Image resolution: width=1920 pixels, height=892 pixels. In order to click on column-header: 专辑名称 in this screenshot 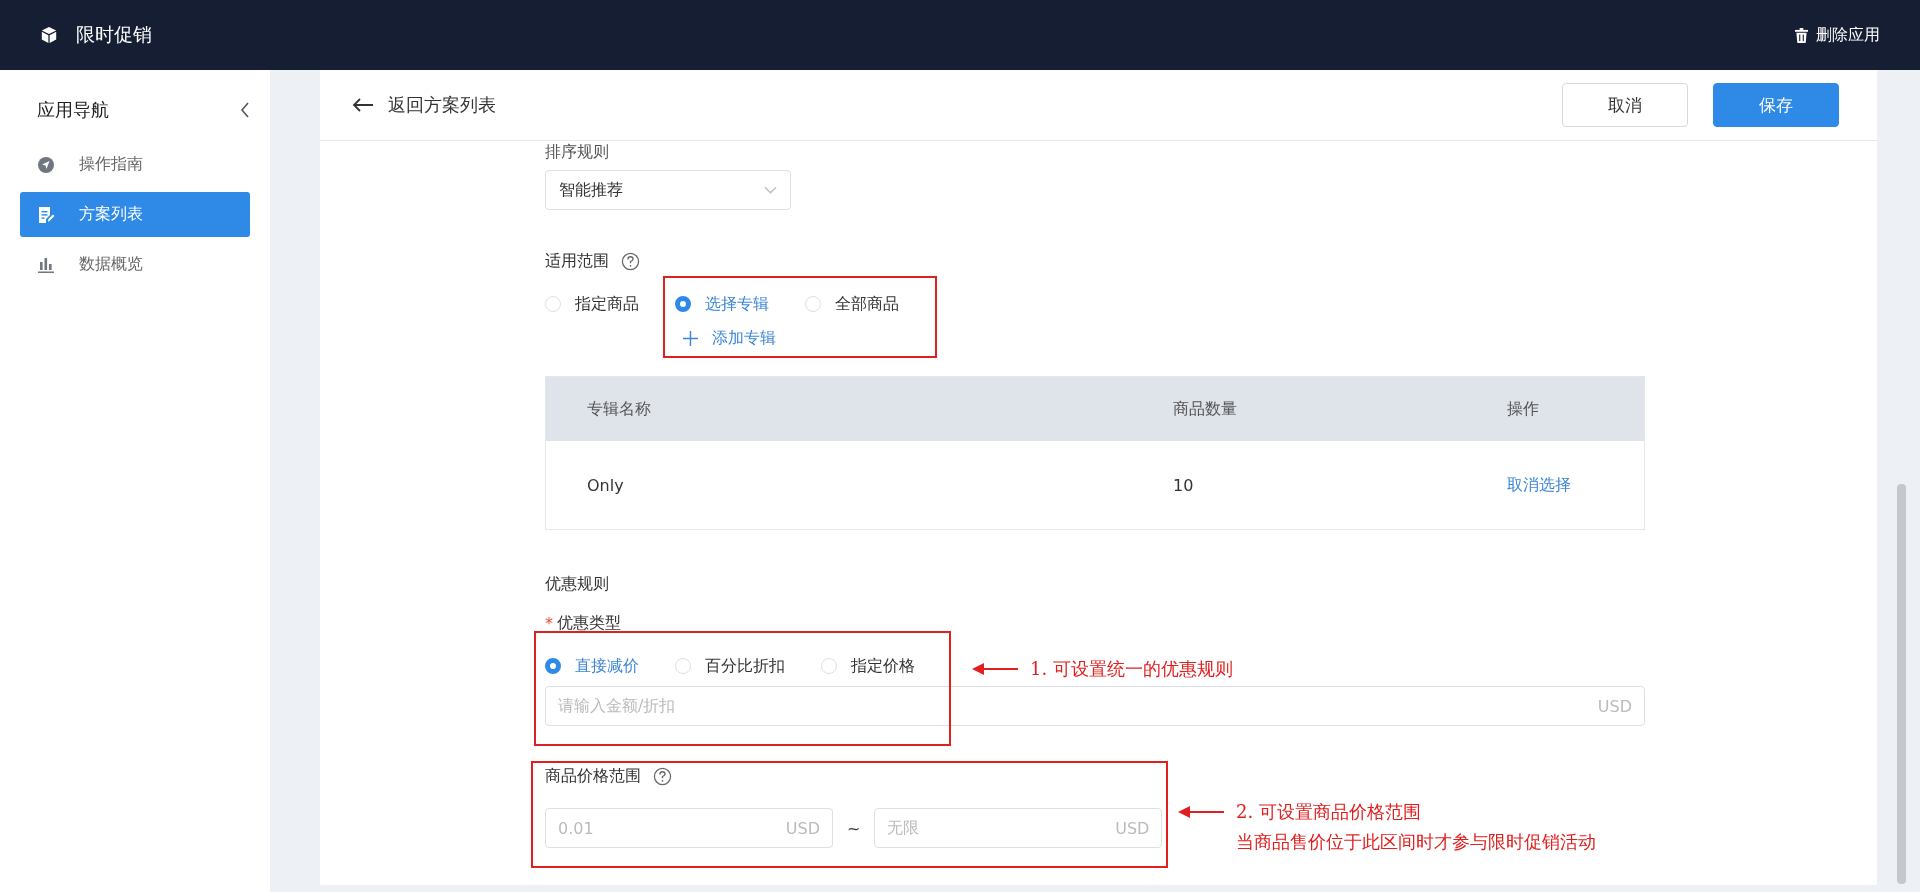, I will do `click(619, 409)`.